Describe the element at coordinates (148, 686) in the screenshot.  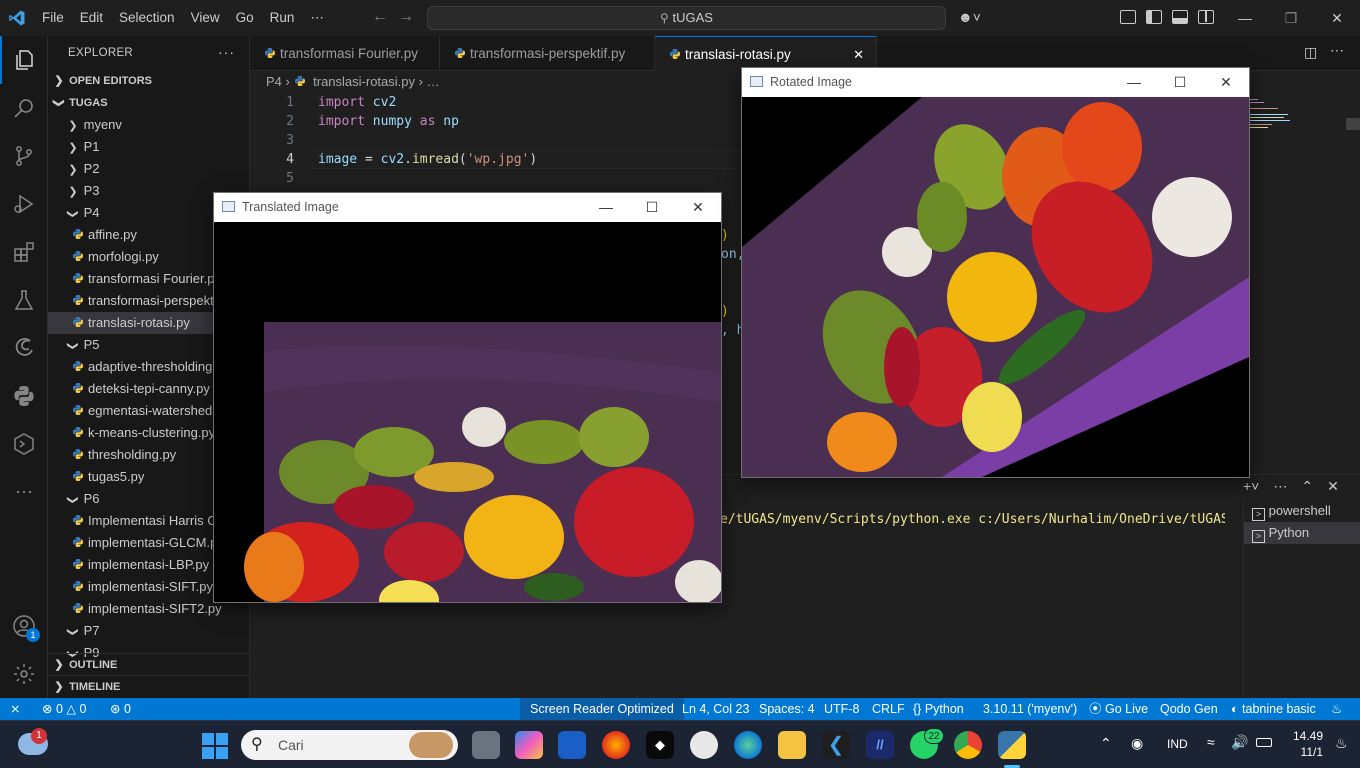
I see `timeline-section: ❯ TIMELINE` at that location.